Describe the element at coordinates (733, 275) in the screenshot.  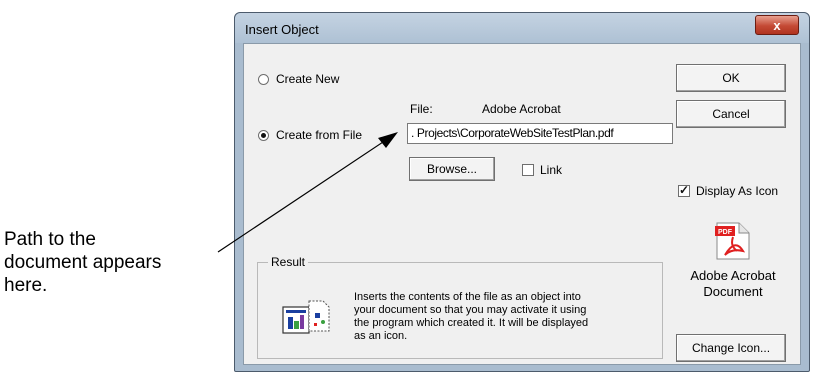
I see `icon-caption-line-1: Adobe Acrobat` at that location.